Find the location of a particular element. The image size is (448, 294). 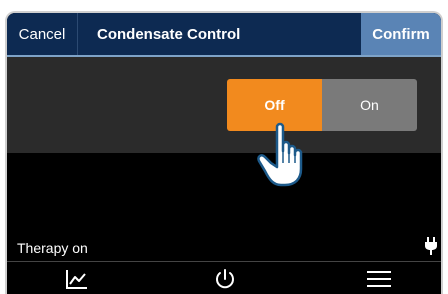

therapy-status: Therapy on is located at coordinates (52, 248).